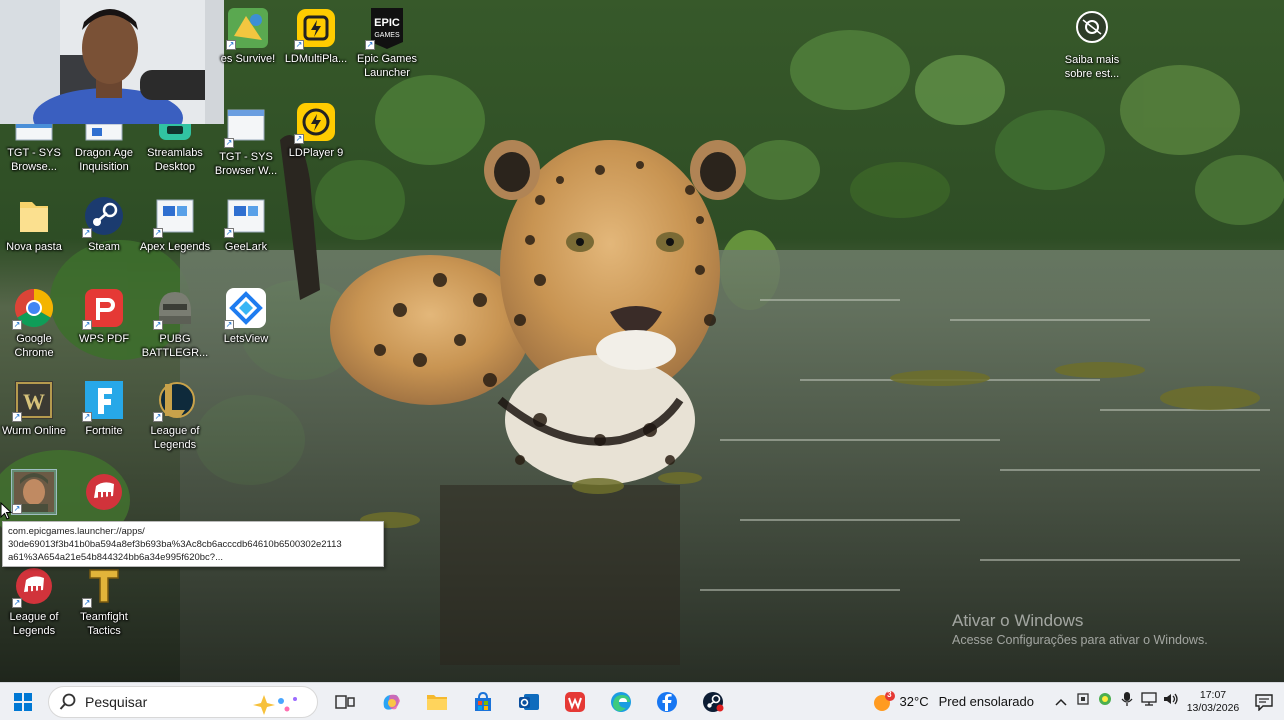 This screenshot has width=1284, height=720. I want to click on taskbar-edge, so click(621, 701).